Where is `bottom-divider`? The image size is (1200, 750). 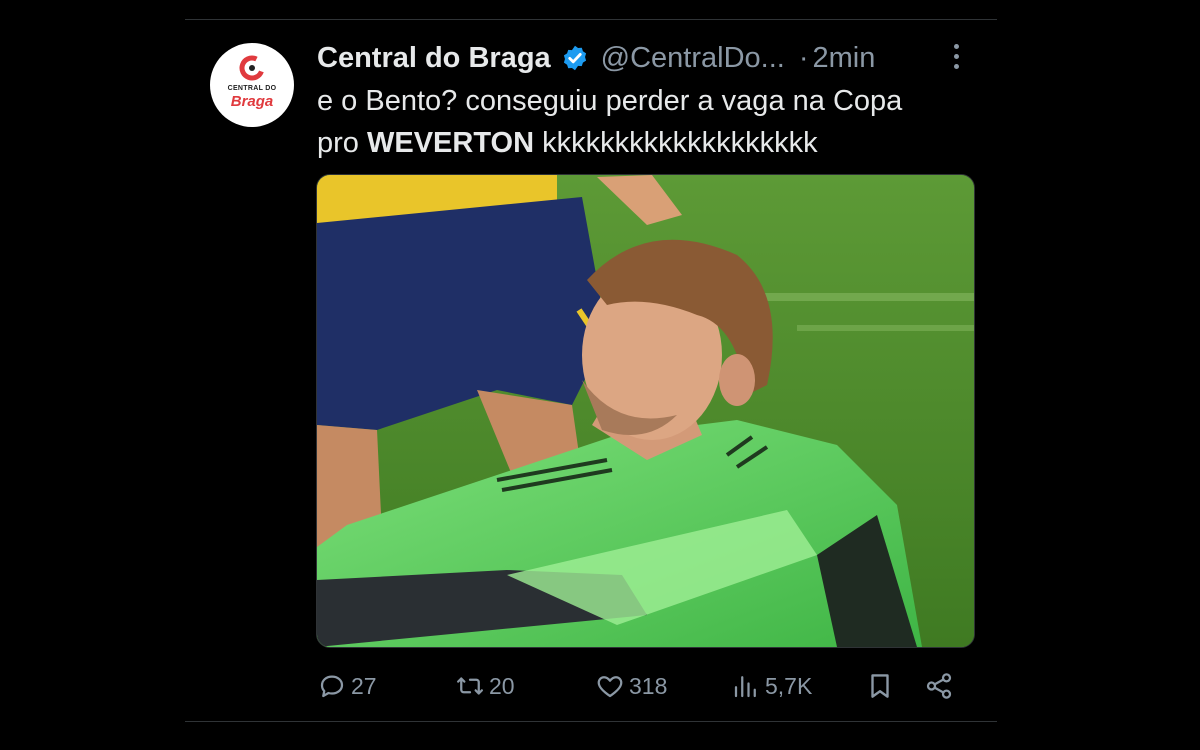 bottom-divider is located at coordinates (591, 721).